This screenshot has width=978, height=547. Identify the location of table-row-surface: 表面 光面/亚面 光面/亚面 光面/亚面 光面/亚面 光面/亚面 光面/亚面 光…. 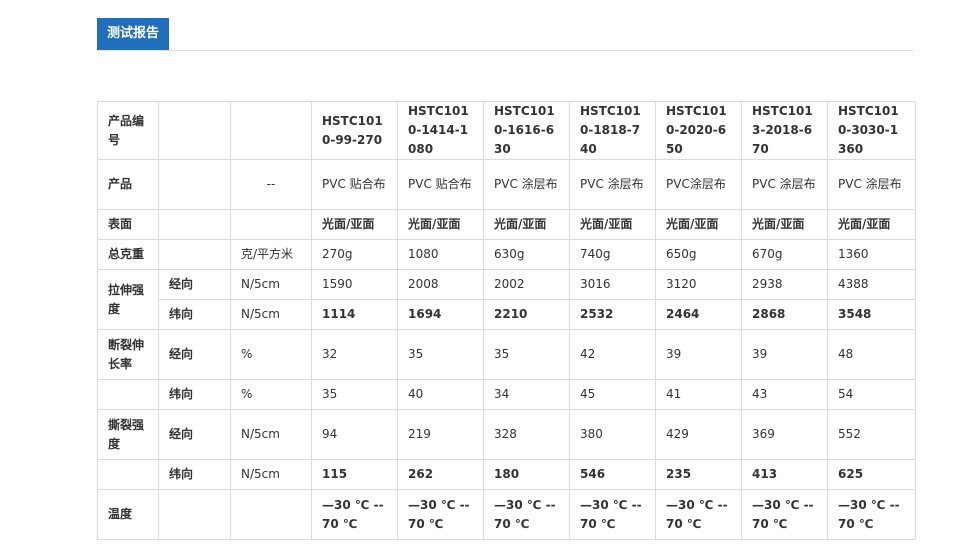
(506, 224).